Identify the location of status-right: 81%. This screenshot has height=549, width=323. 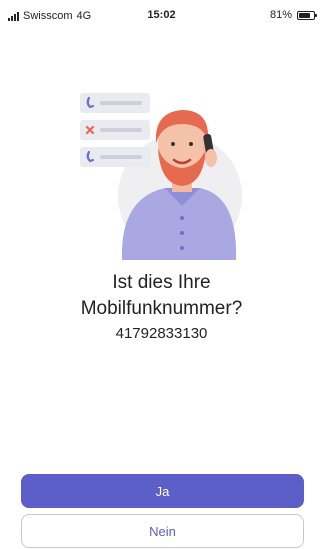
(293, 15).